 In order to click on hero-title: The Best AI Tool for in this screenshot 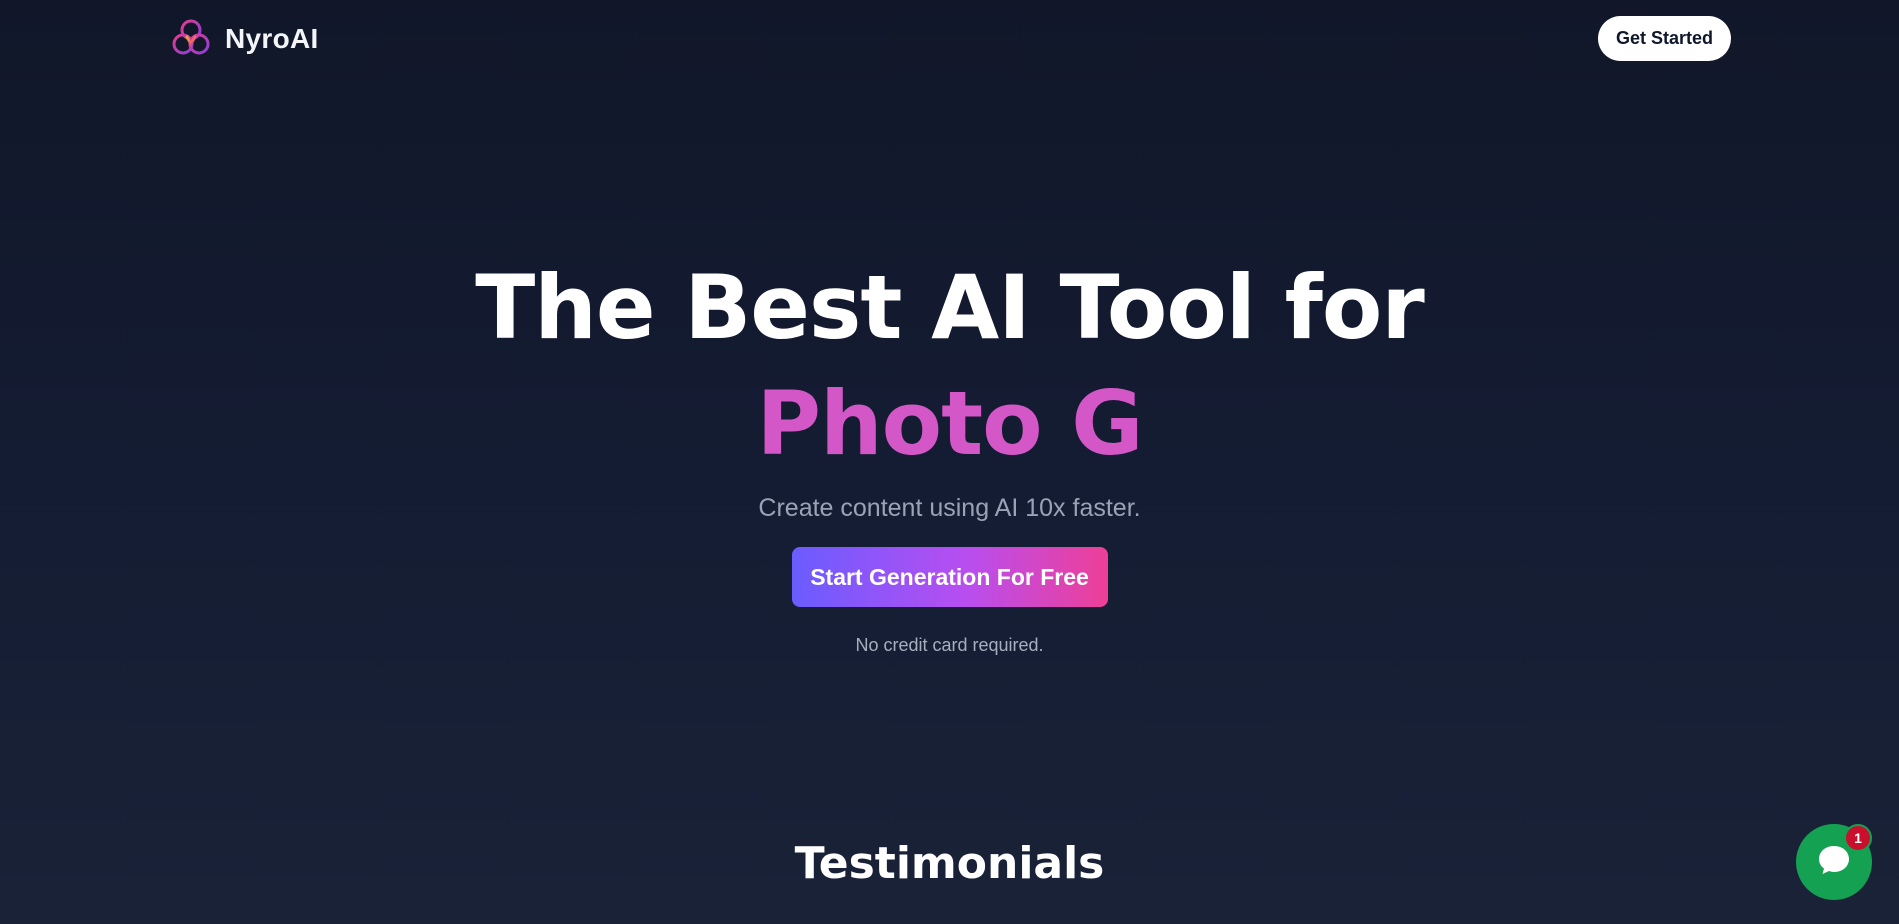, I will do `click(950, 307)`.